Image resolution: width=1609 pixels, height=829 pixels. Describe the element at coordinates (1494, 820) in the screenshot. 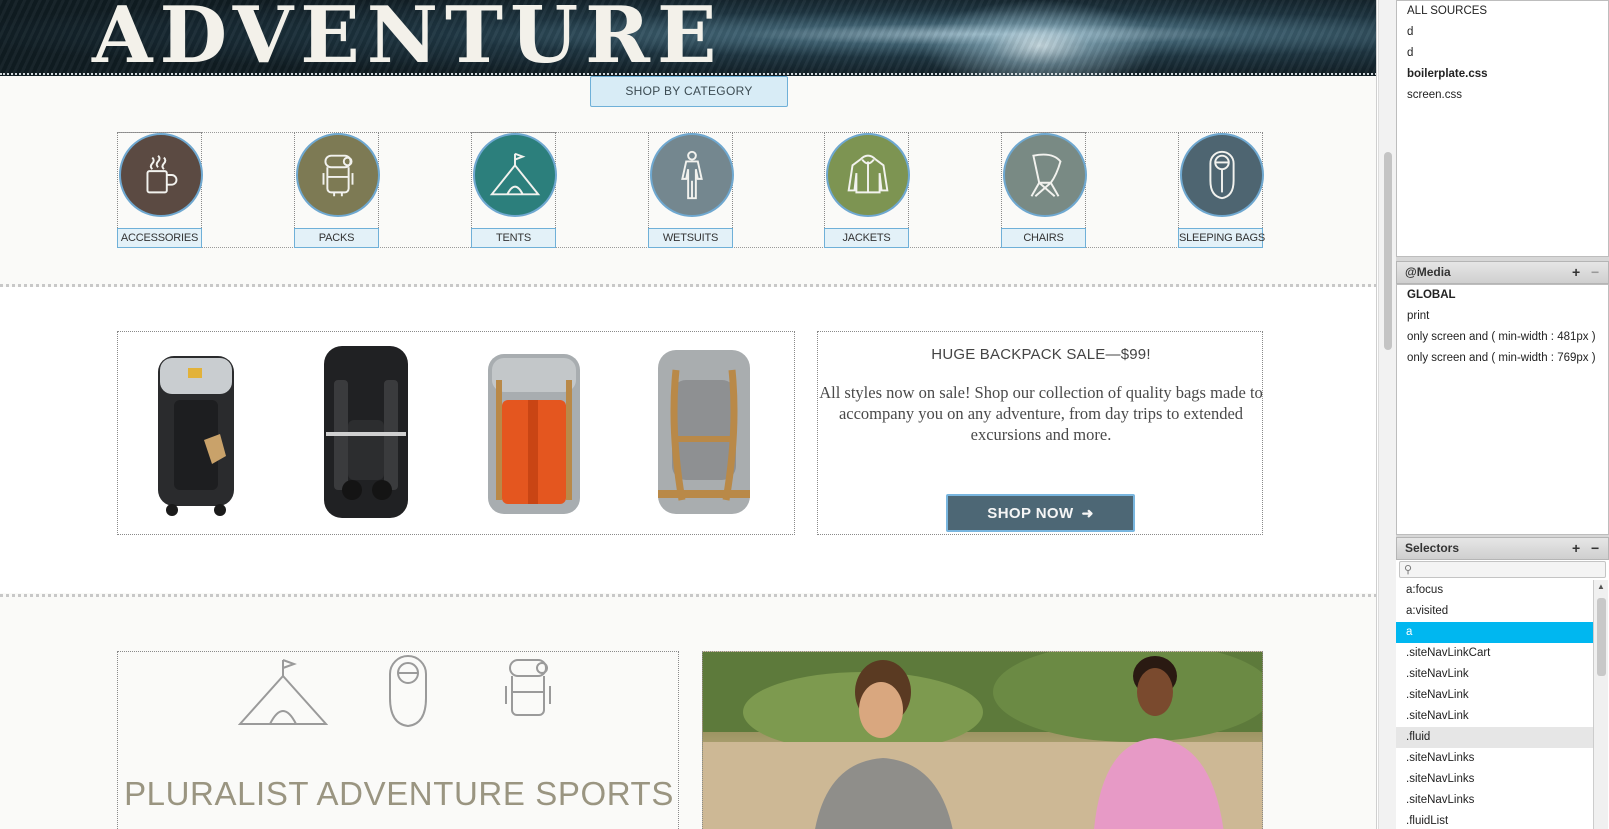

I see `selector-item: .fluidList` at that location.